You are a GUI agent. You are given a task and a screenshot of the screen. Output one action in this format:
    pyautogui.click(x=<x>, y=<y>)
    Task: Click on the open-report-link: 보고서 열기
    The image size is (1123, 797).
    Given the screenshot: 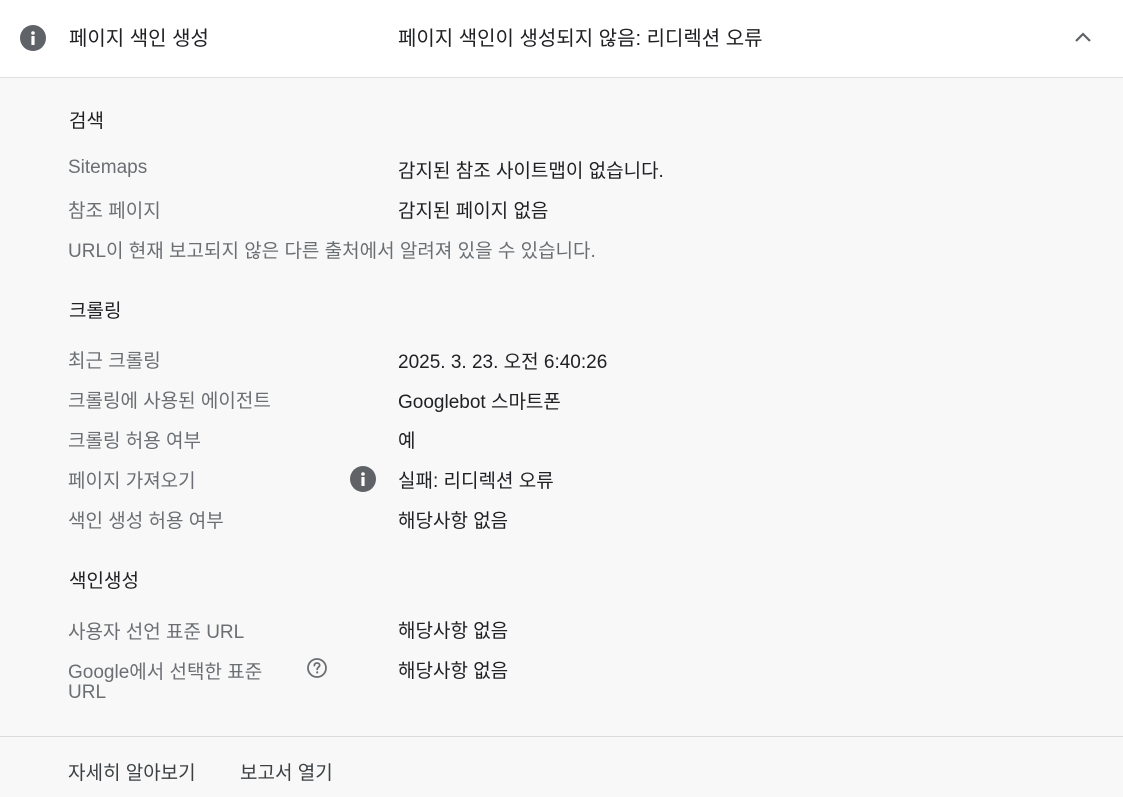 What is the action you would take?
    pyautogui.click(x=286, y=771)
    